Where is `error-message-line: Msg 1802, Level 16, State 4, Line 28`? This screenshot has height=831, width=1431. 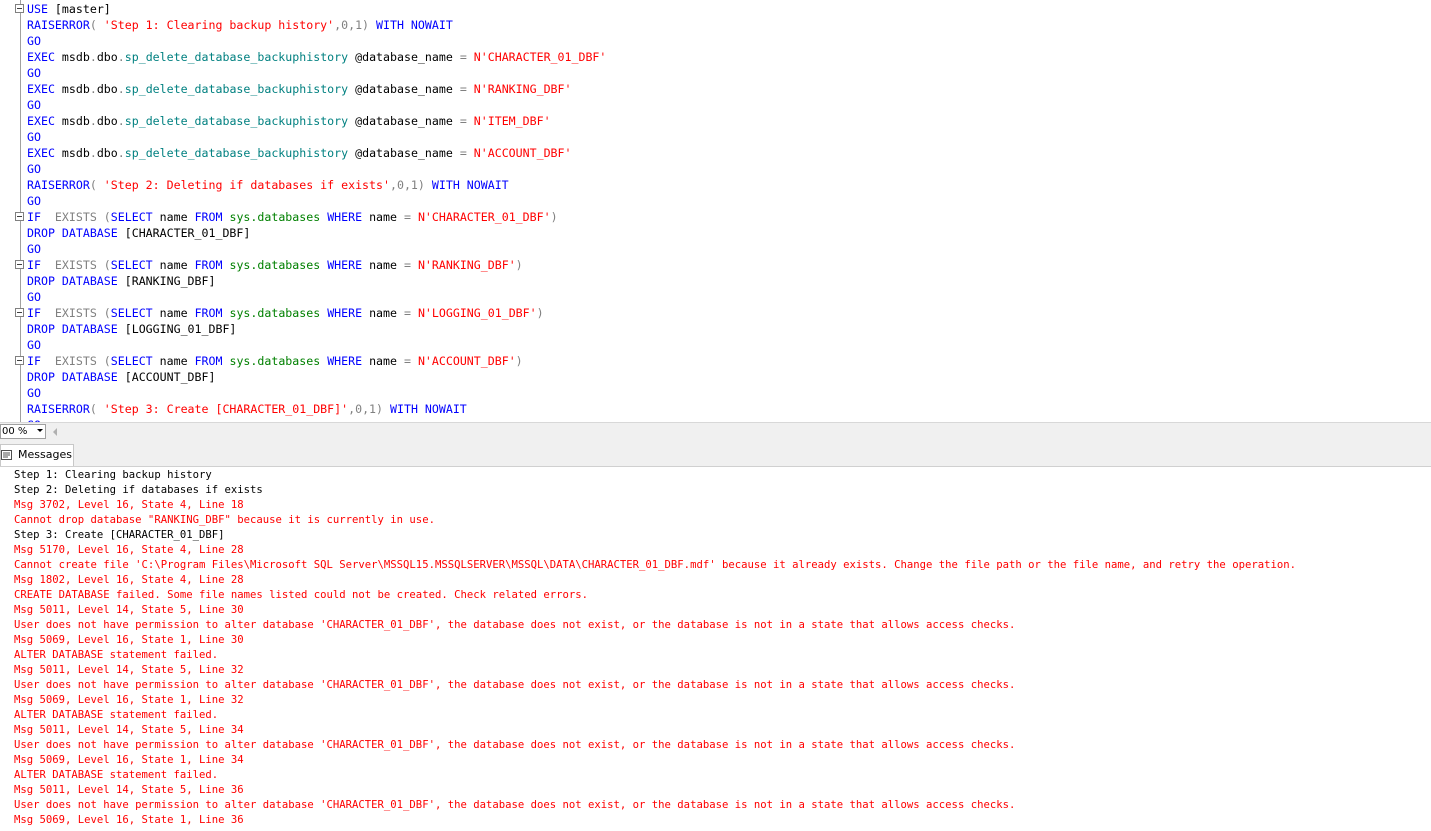
error-message-line: Msg 1802, Level 16, State 4, Line 28 is located at coordinates (129, 580).